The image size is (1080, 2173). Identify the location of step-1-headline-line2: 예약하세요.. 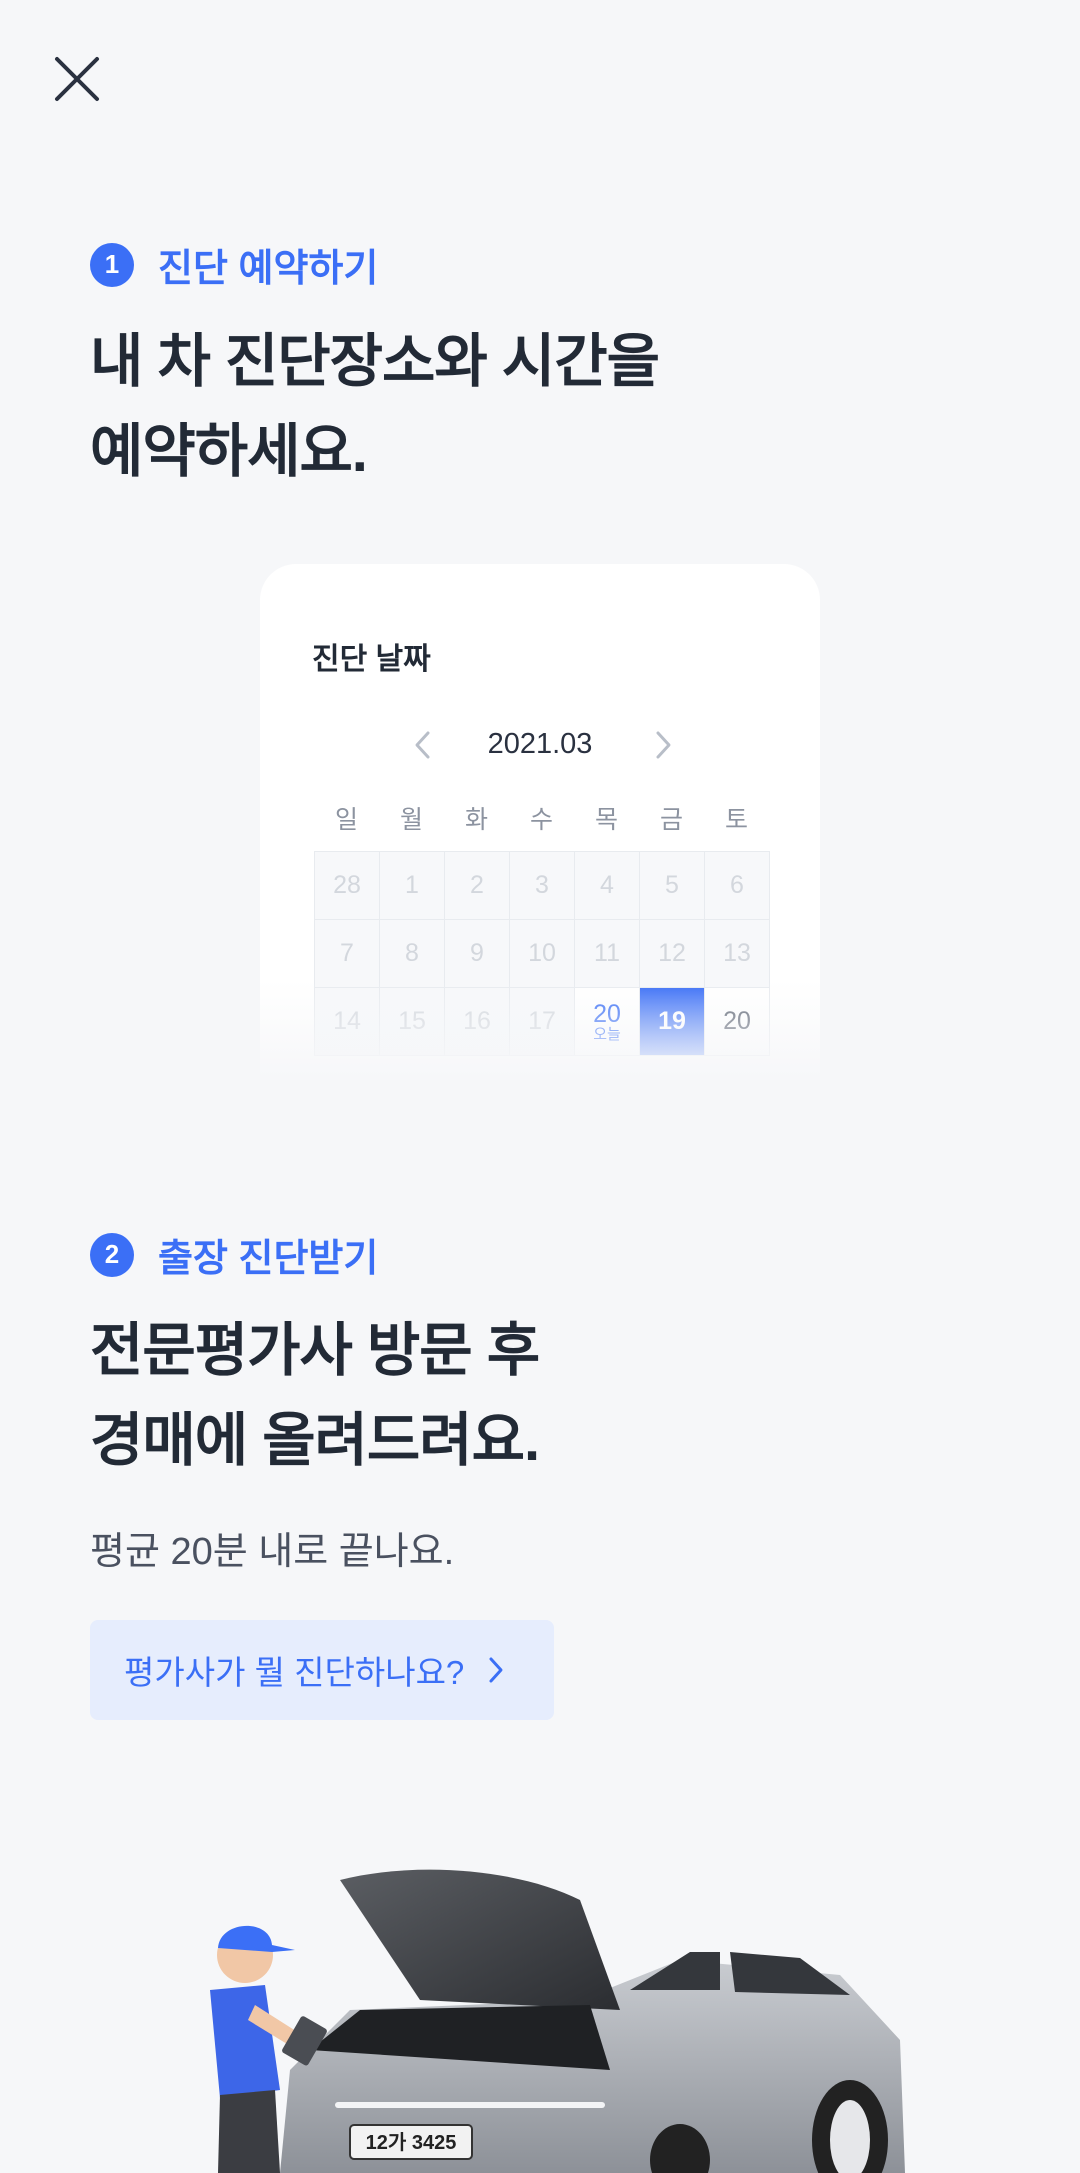
(229, 451).